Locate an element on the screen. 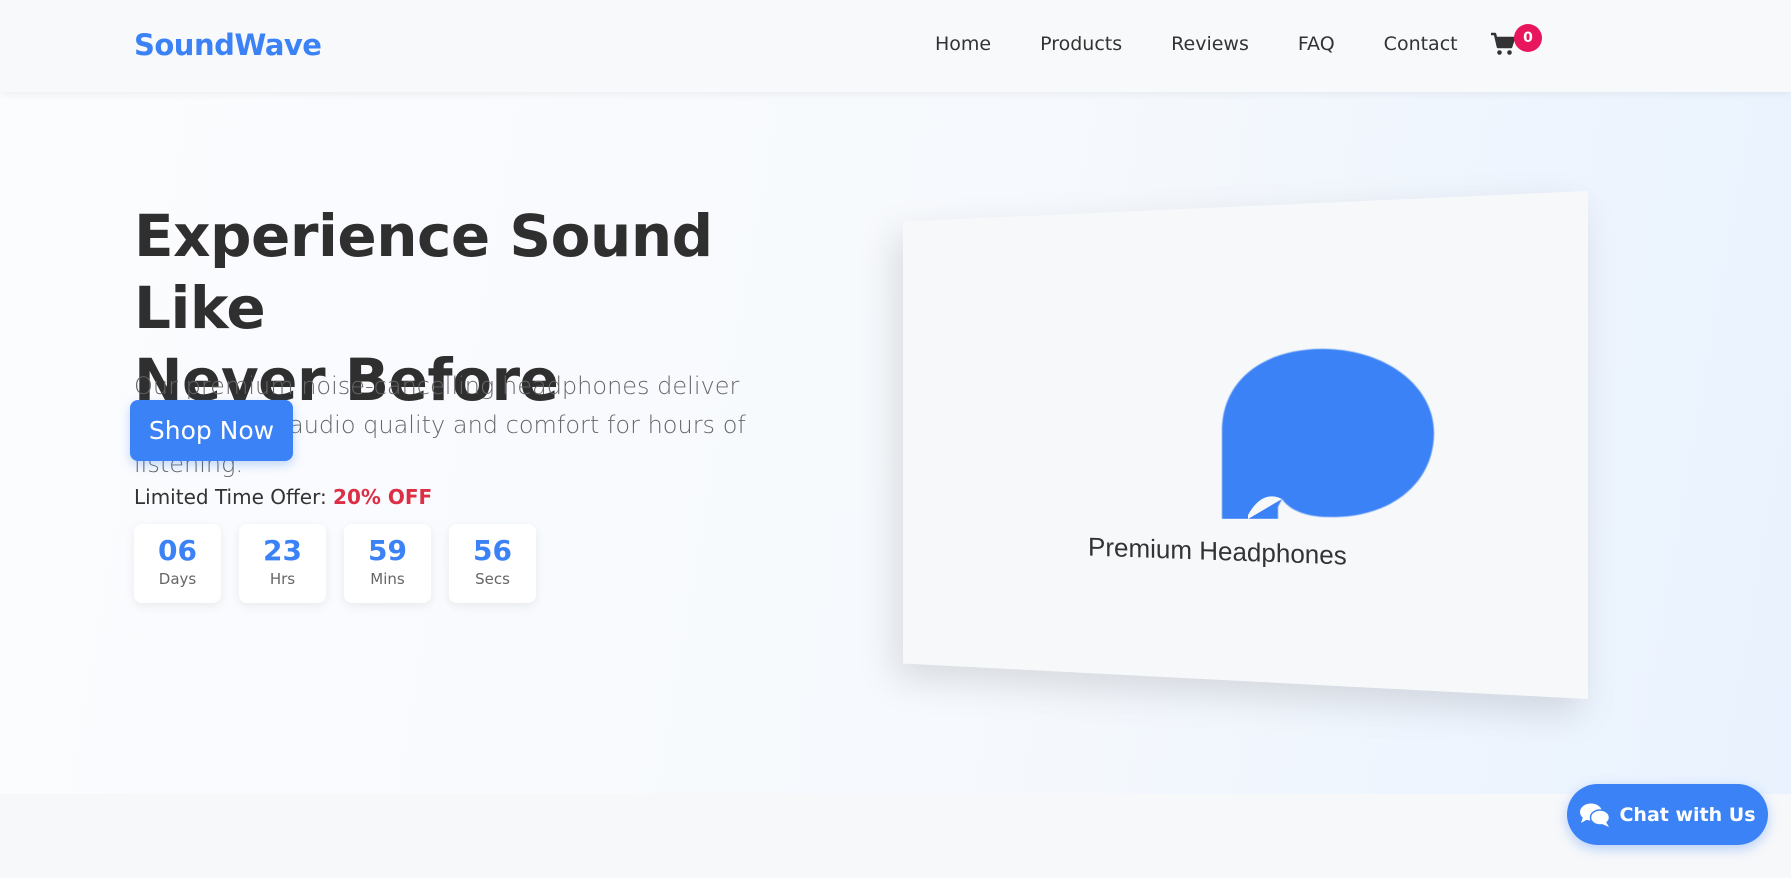 The width and height of the screenshot is (1791, 878). countdown-label: Hrs is located at coordinates (282, 579).